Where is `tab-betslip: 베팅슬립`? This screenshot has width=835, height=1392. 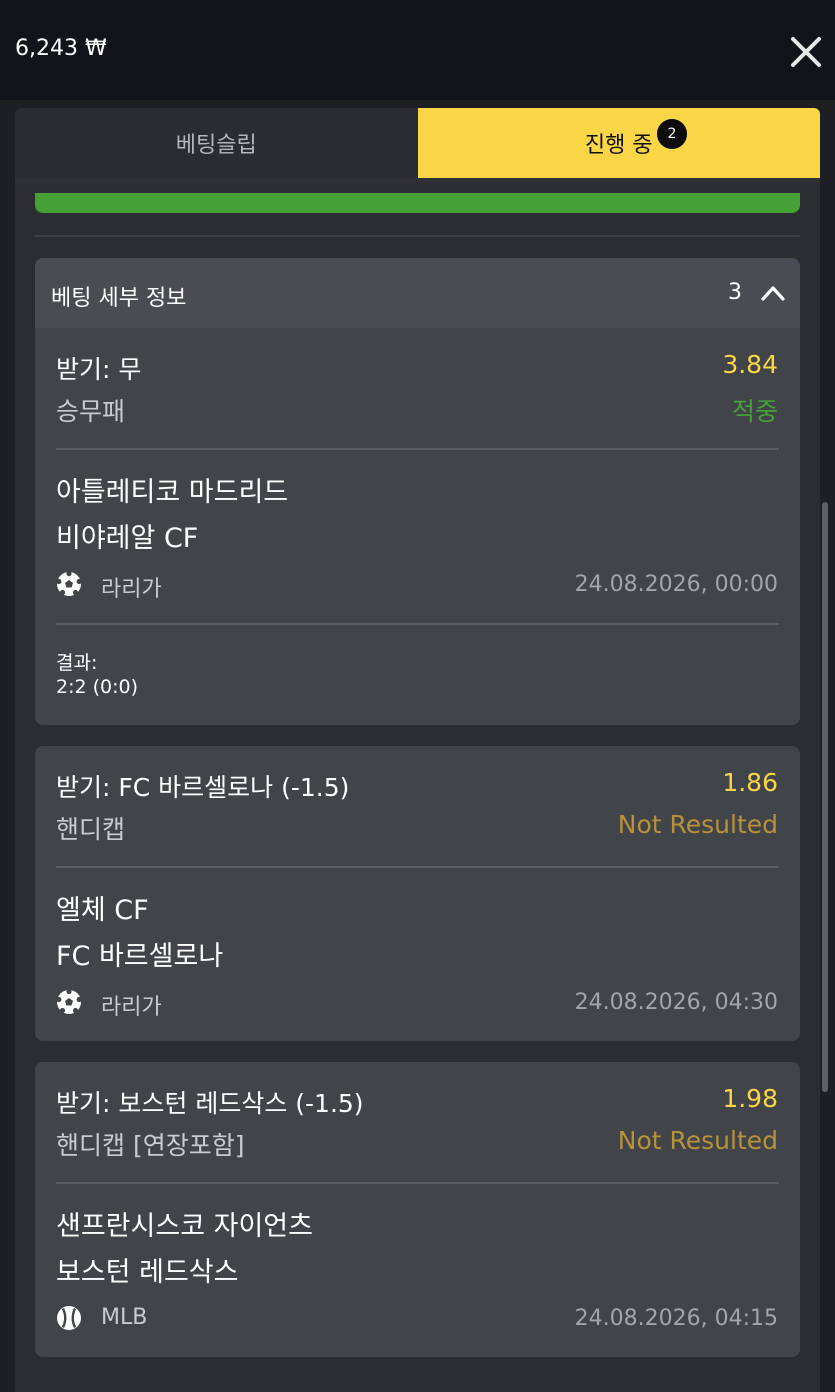
tab-betslip: 베팅슬립 is located at coordinates (216, 143).